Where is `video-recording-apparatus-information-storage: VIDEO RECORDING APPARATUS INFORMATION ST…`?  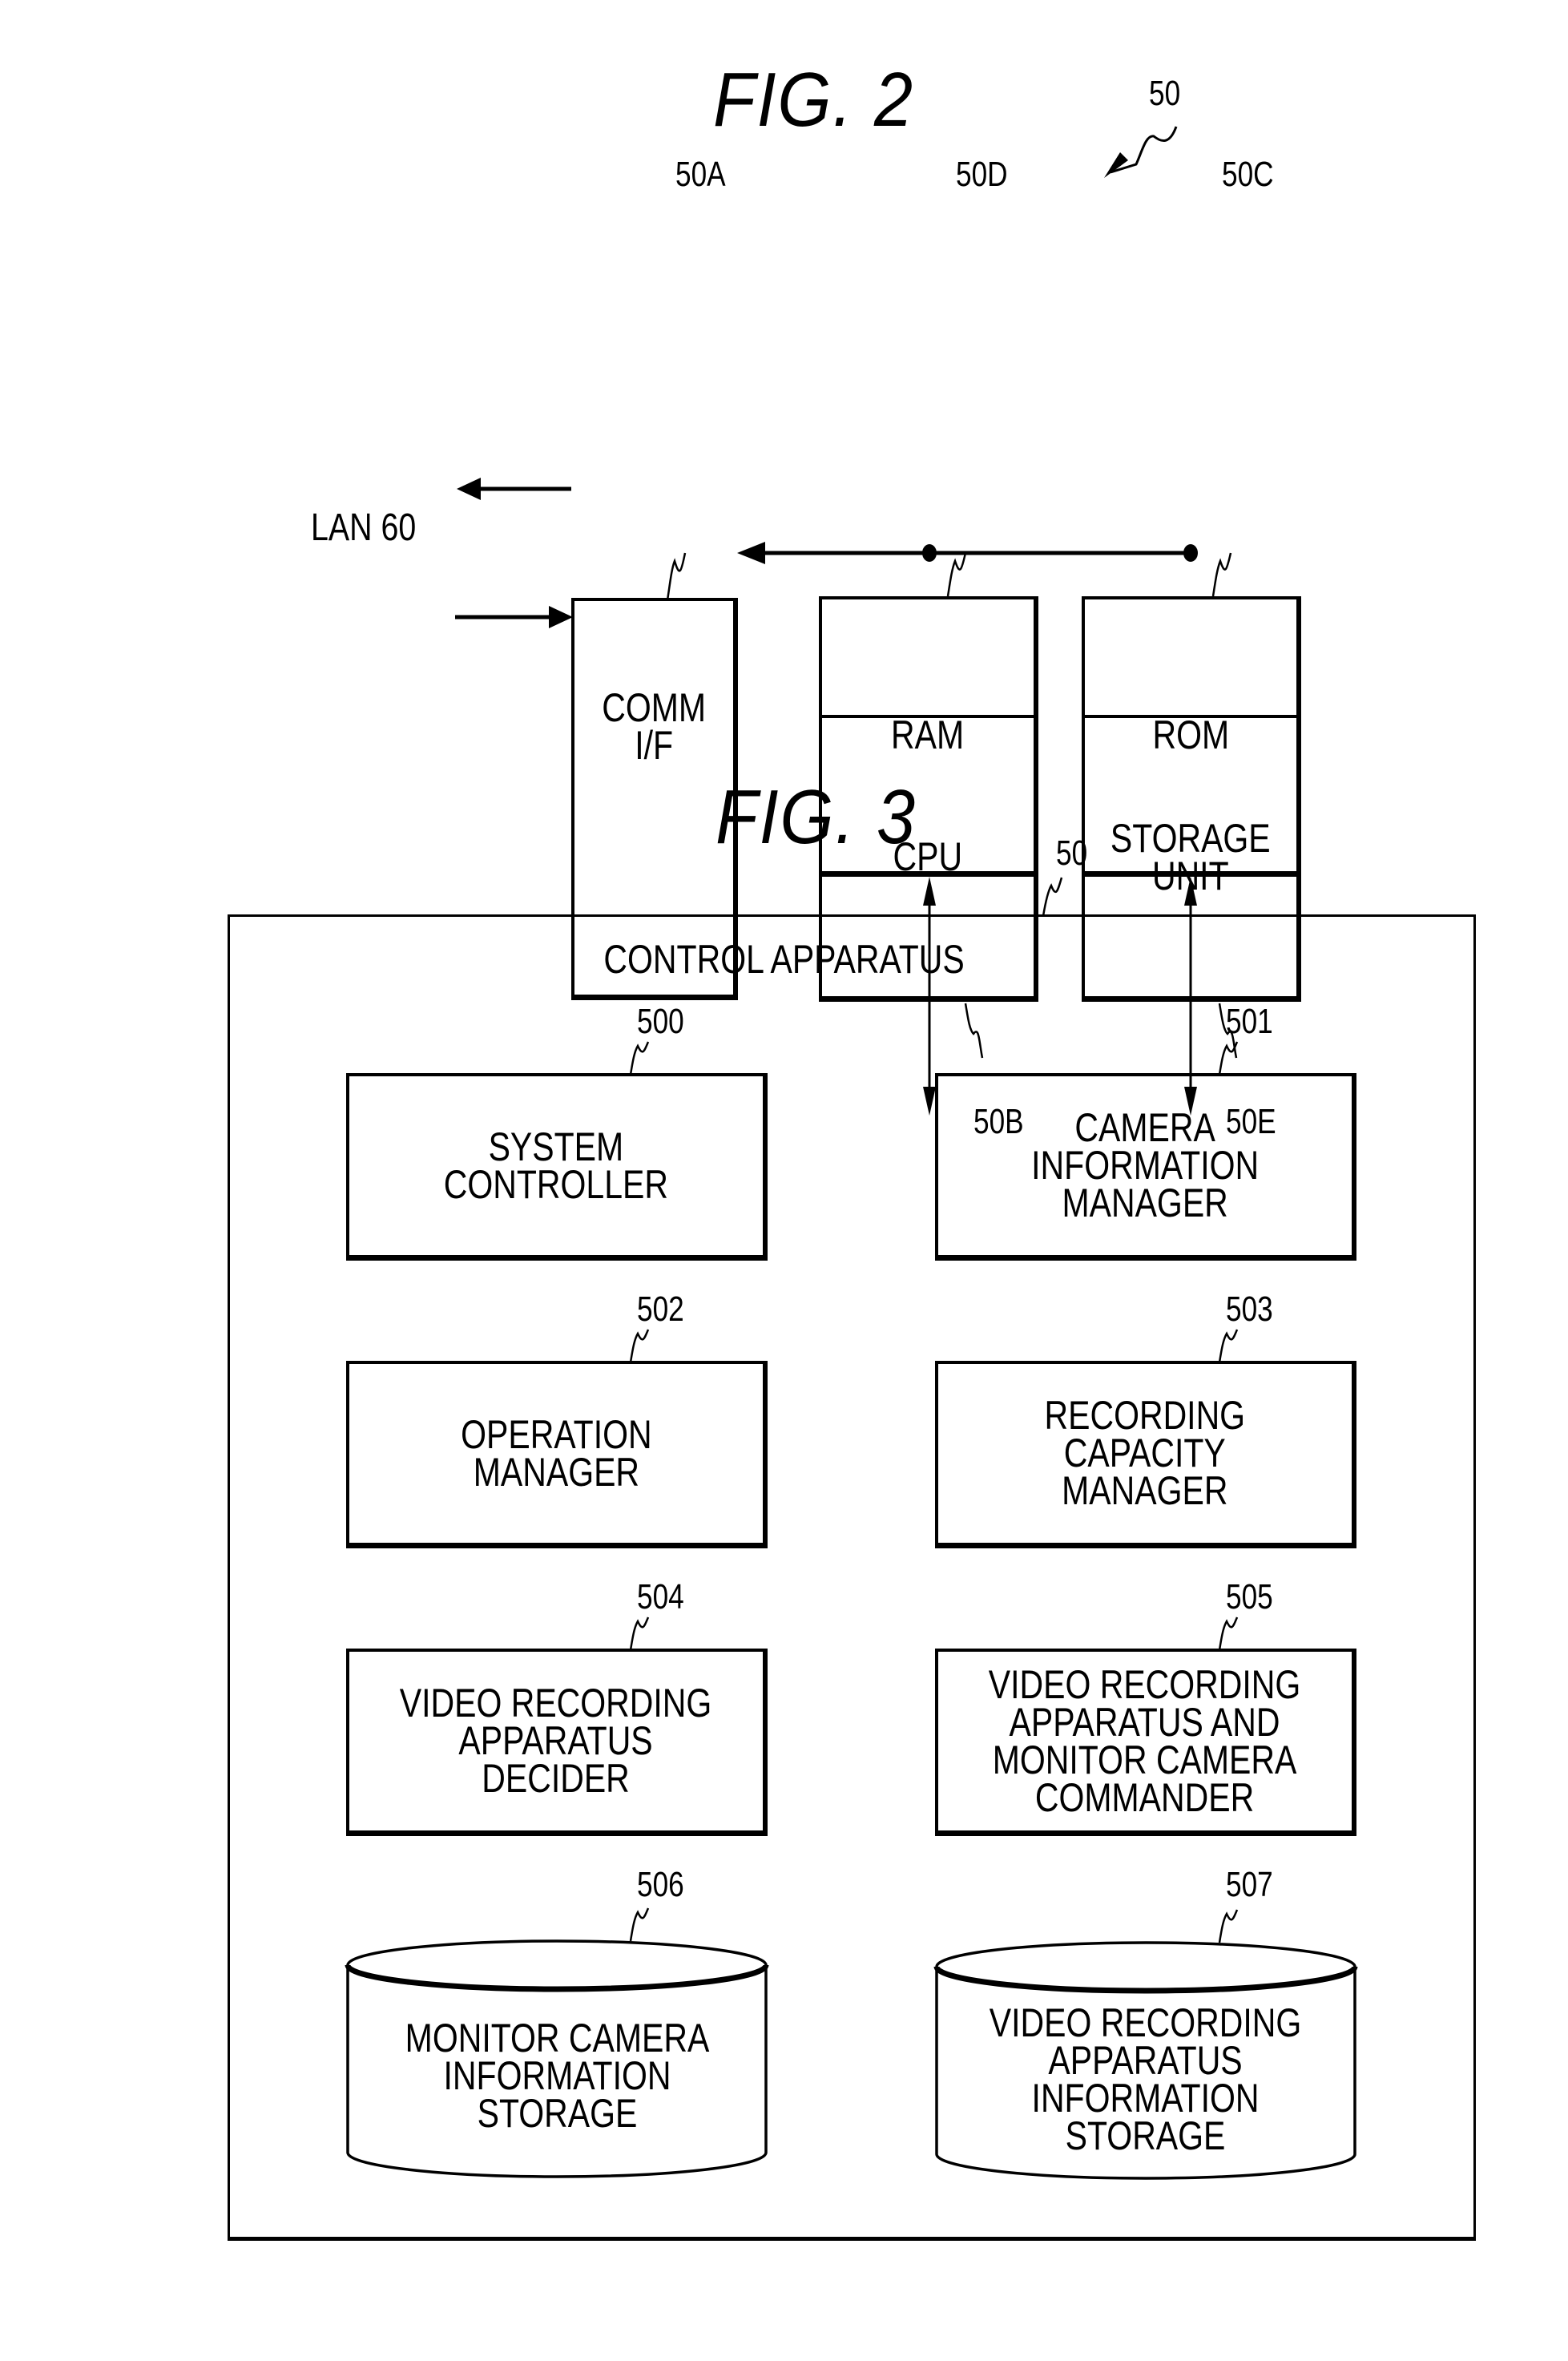
video-recording-apparatus-information-storage: VIDEO RECORDING APPARATUS INFORMATION ST… is located at coordinates (1146, 2080).